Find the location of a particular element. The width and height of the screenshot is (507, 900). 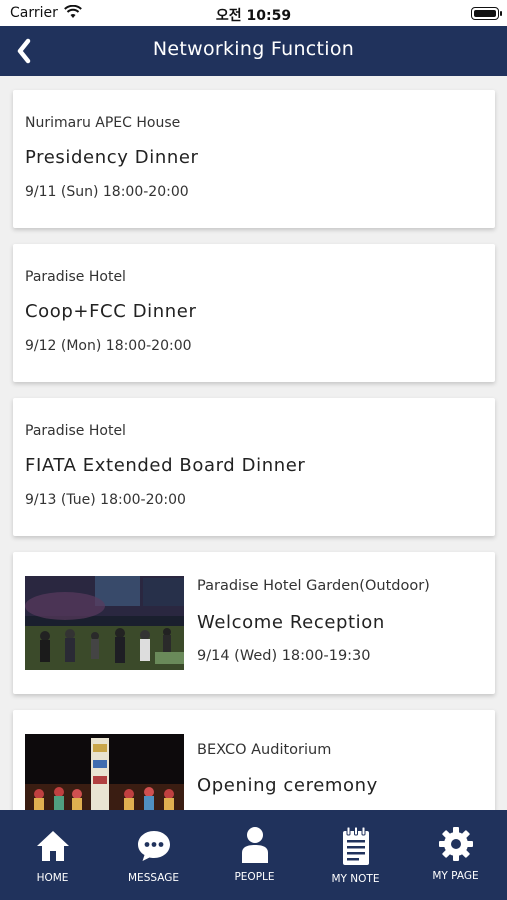

event-card-opening-ceremony: BEXCO Auditorium Opening ceremony is located at coordinates (254, 760).